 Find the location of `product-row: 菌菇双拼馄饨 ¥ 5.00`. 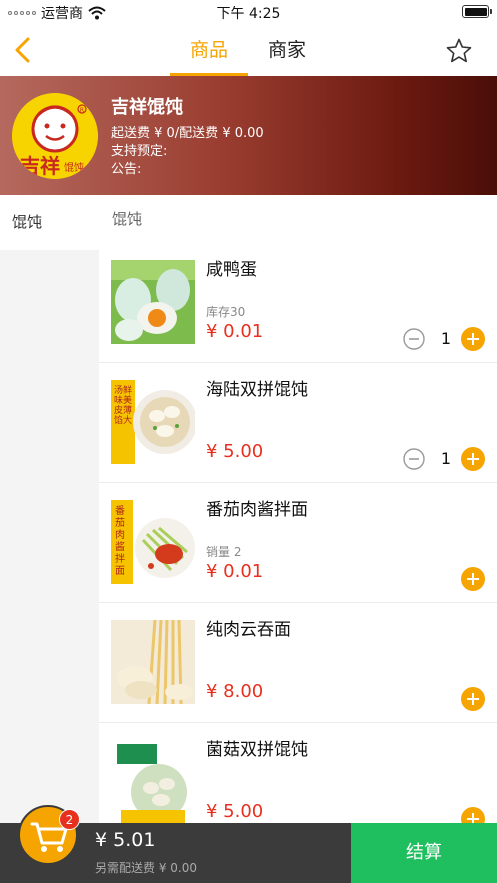

product-row: 菌菇双拼馄饨 ¥ 5.00 is located at coordinates (298, 773).